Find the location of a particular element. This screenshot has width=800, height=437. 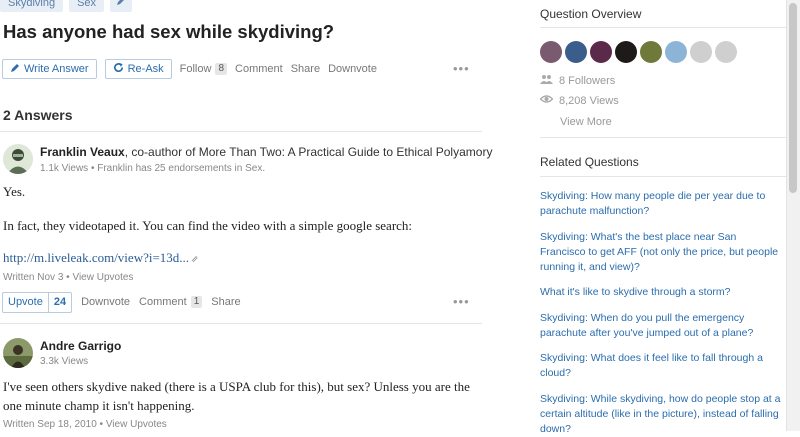

answer-actions: Upvote 24 Downvote Comment 1 Share is located at coordinates (121, 302).